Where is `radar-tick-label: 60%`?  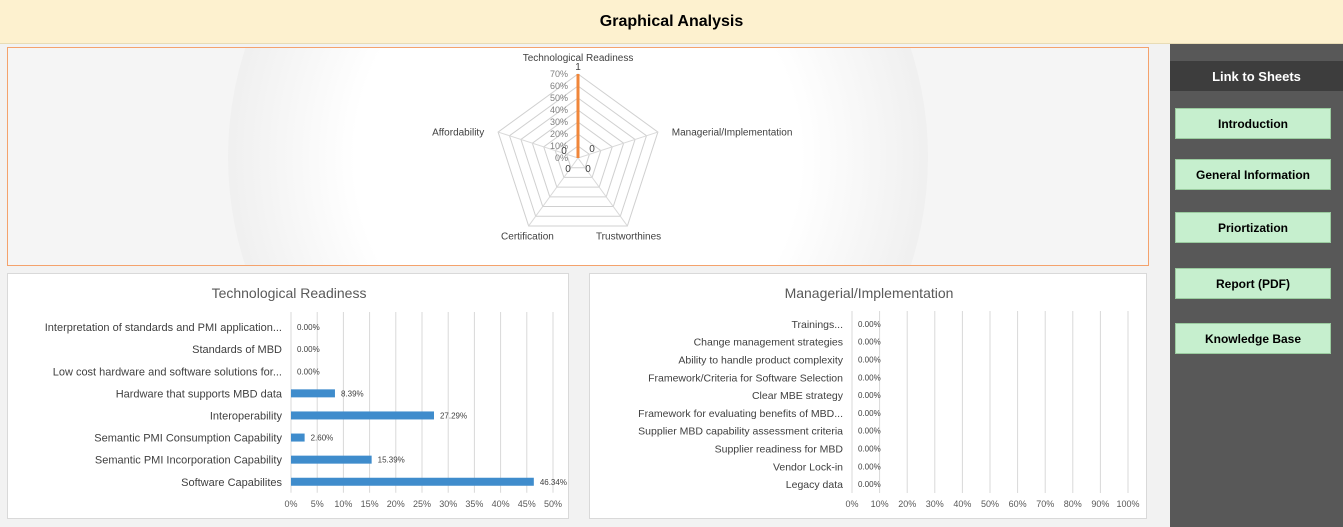 radar-tick-label: 60% is located at coordinates (559, 86).